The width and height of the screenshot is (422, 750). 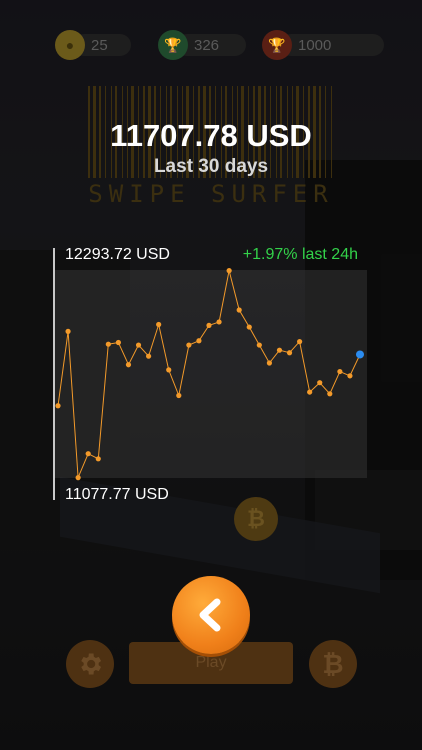 What do you see at coordinates (256, 519) in the screenshot?
I see `bitcoin-coin-icon: ₿` at bounding box center [256, 519].